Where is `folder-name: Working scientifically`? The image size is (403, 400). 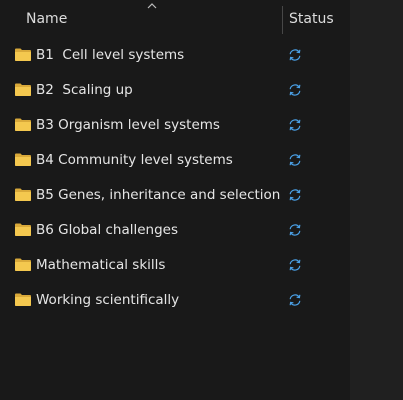
folder-name: Working scientifically is located at coordinates (108, 300).